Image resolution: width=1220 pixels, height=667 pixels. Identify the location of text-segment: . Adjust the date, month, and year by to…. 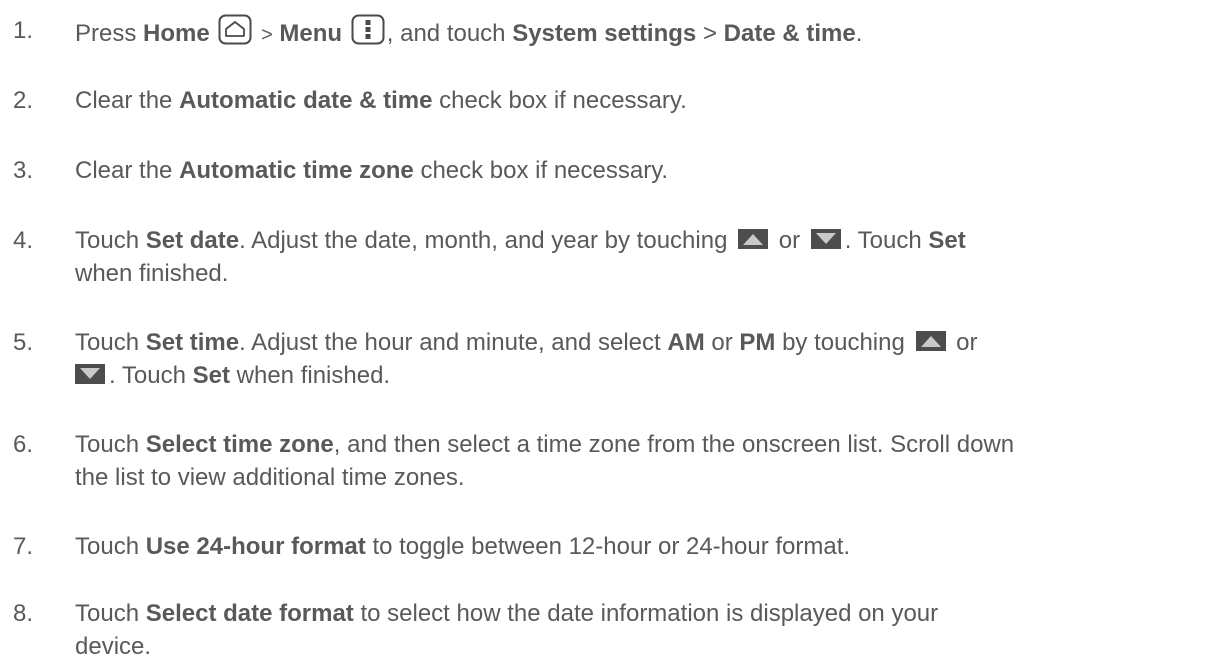
(483, 240).